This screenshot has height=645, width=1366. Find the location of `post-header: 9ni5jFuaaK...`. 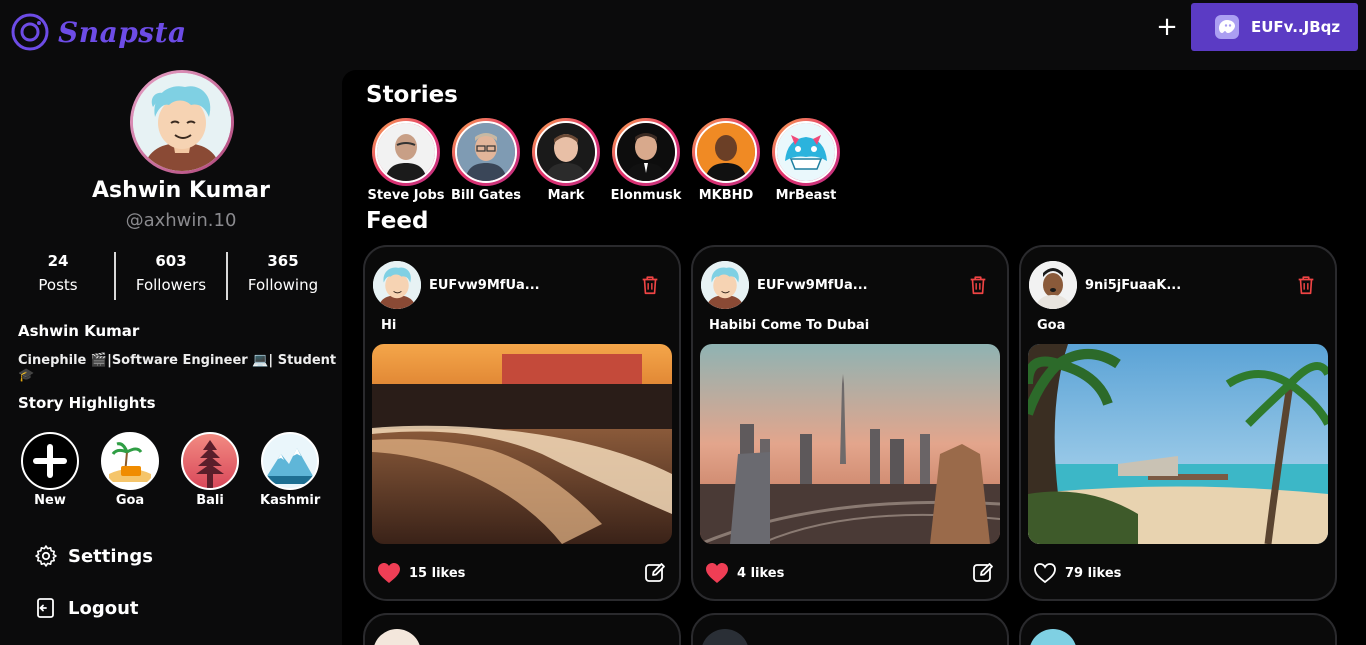

post-header: 9ni5jFuaaK... is located at coordinates (1105, 285).